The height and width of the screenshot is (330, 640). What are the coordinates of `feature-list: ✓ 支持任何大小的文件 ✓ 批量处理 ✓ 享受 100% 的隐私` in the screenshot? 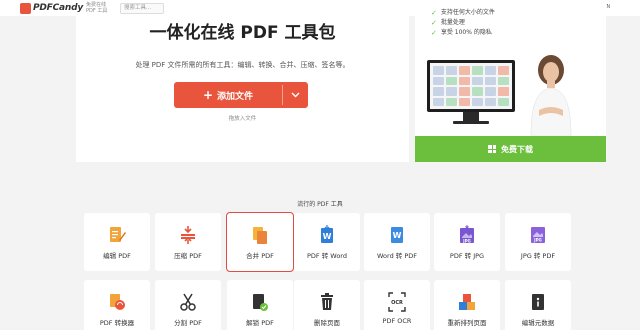 It's located at (463, 23).